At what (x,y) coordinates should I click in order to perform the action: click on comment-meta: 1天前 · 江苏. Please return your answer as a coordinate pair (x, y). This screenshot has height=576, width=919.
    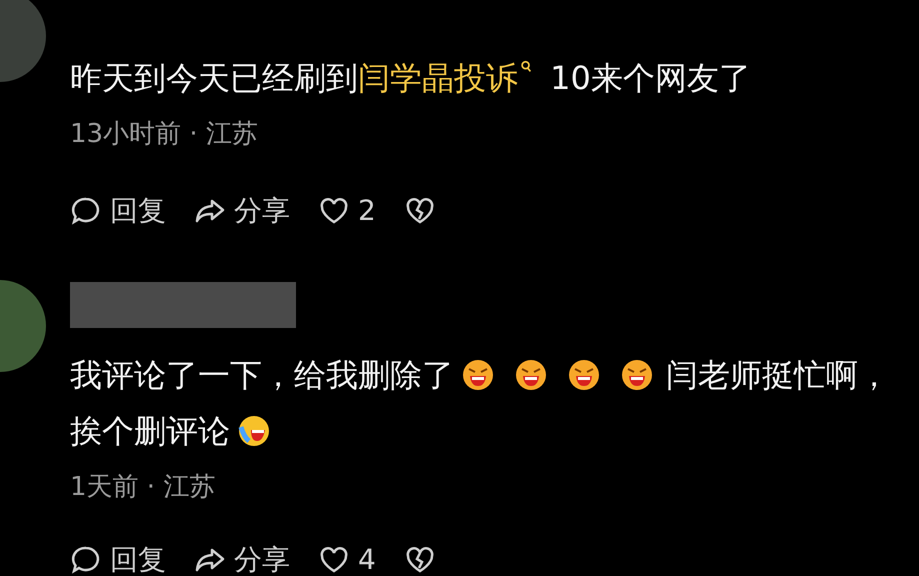
    Looking at the image, I should click on (143, 487).